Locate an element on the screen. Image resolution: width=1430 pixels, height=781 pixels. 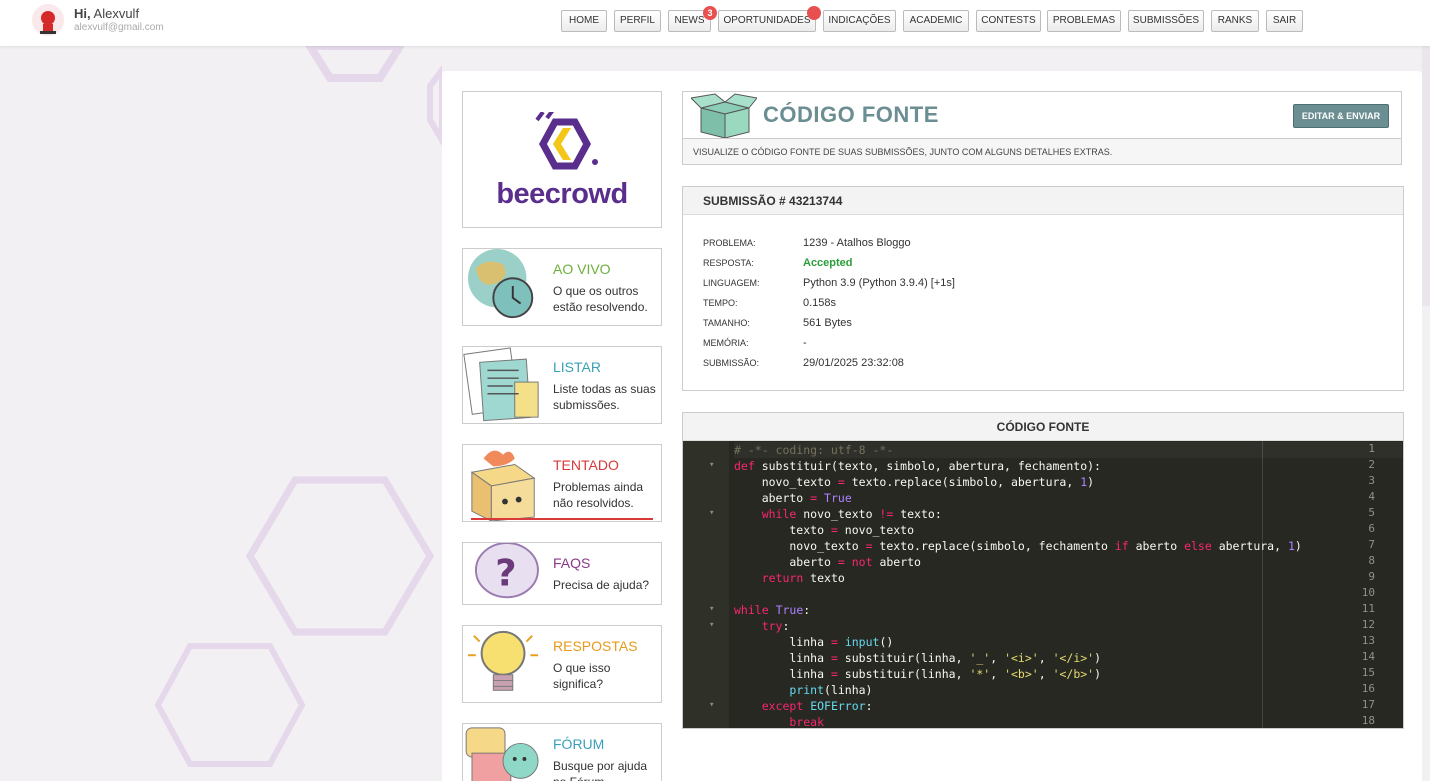
line-number: 14 is located at coordinates (1368, 656).